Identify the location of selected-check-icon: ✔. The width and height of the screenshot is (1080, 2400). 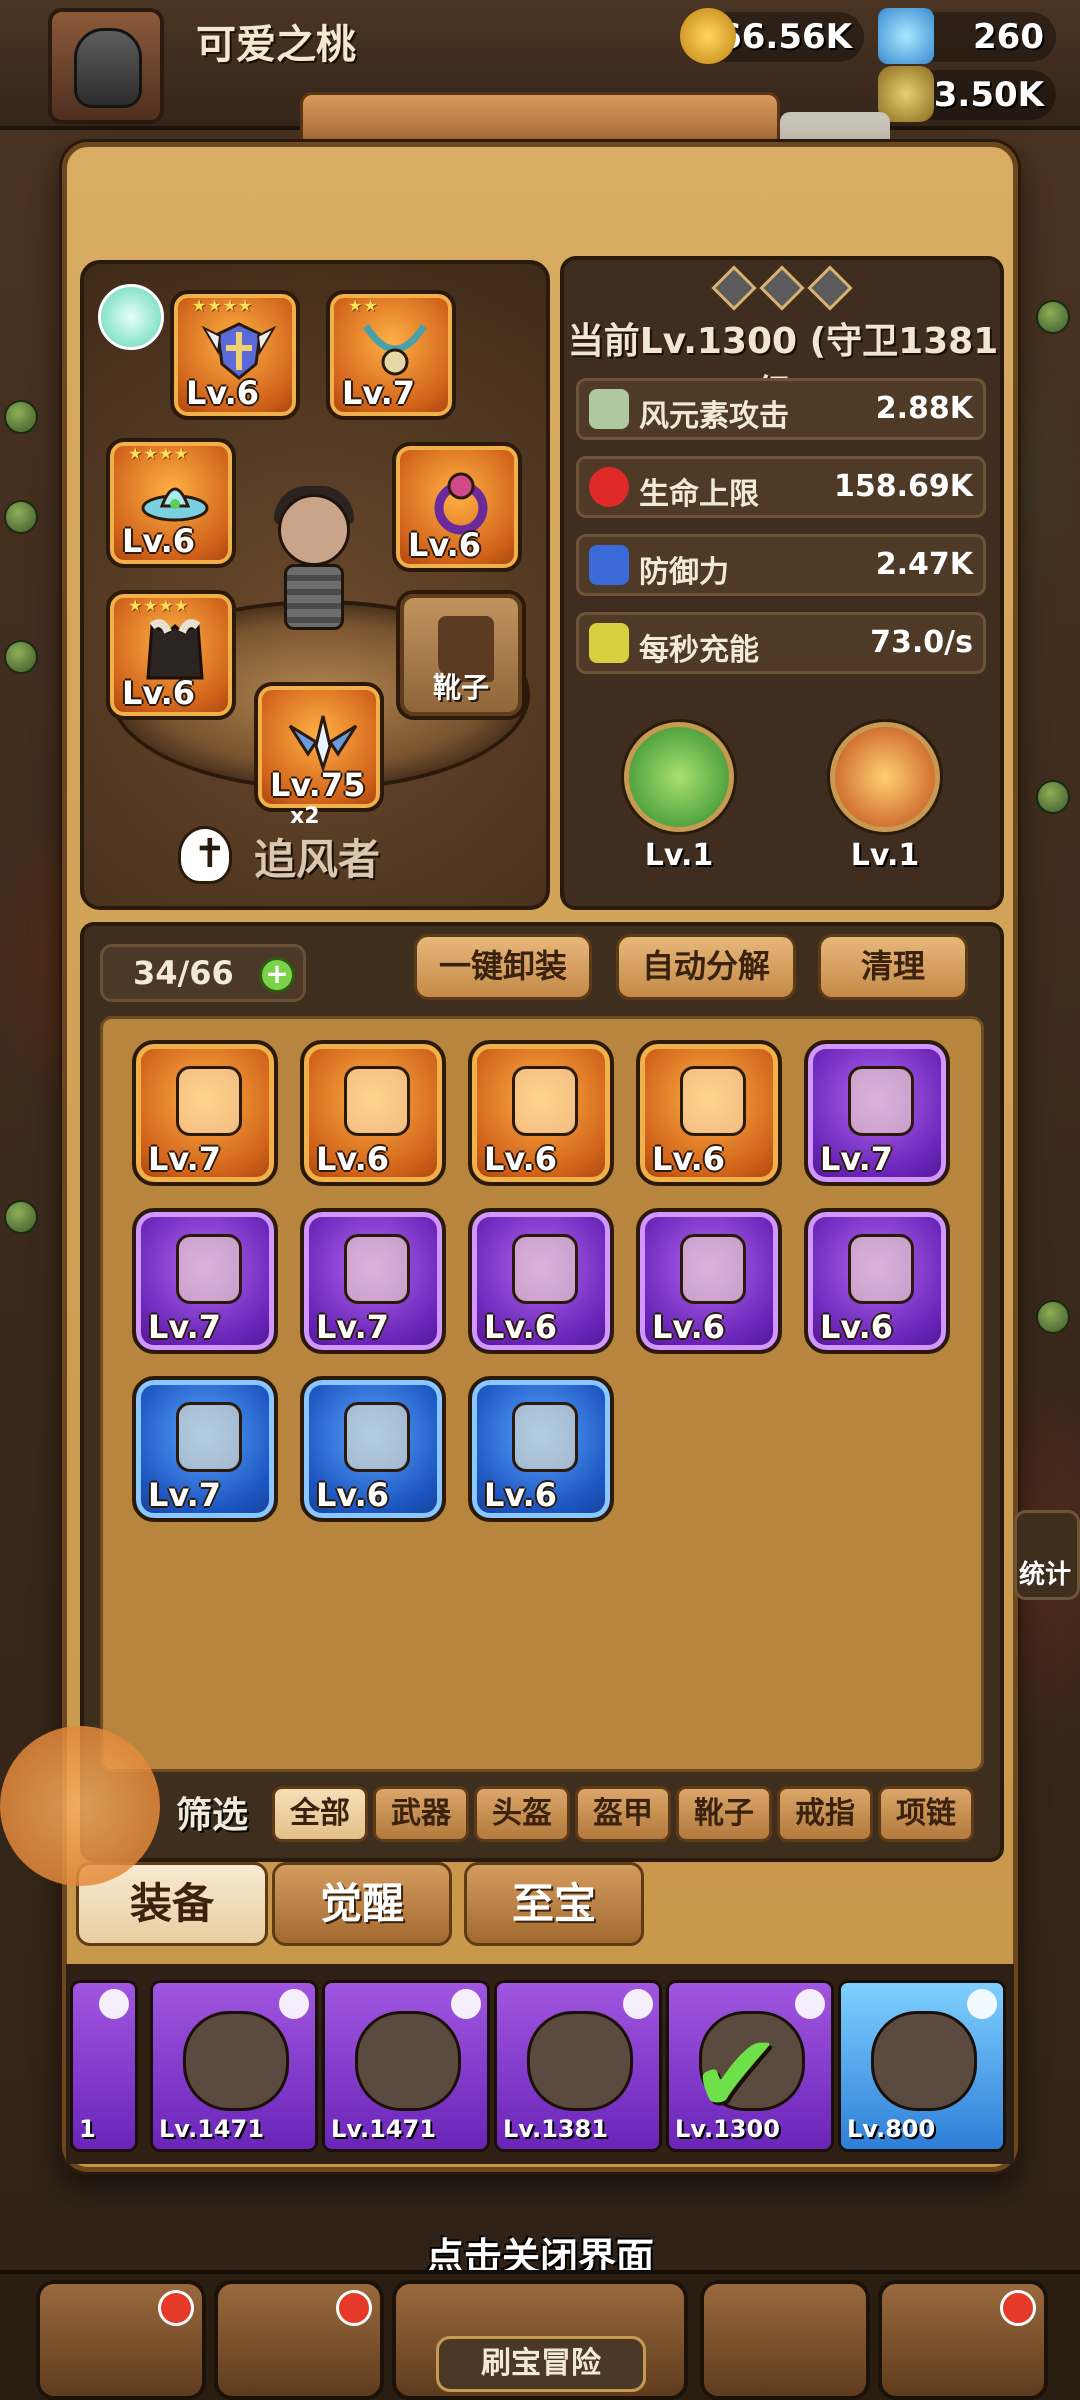
(736, 2074).